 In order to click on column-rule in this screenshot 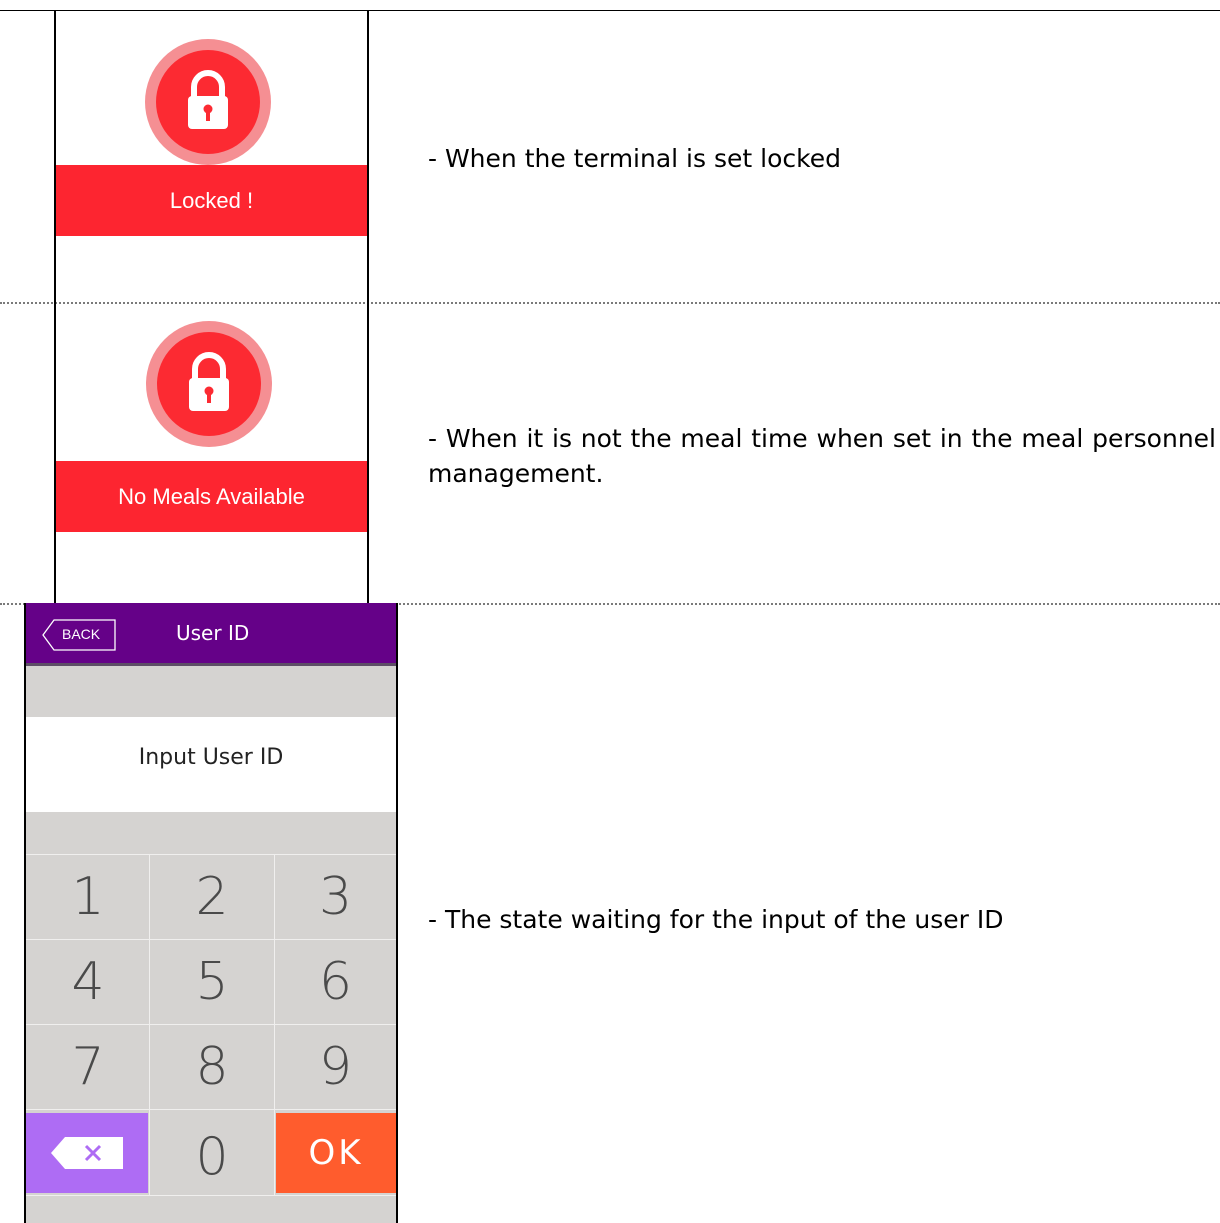, I will do `click(368, 306)`.